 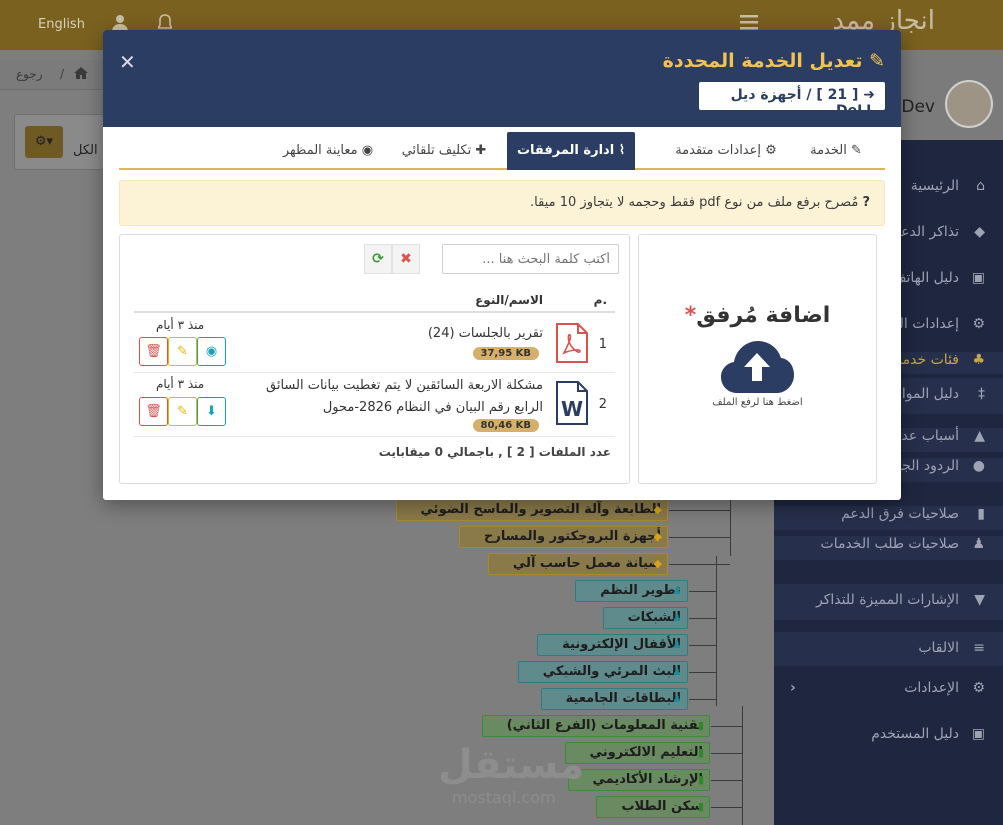 I want to click on refresh-icon: ⟳, so click(x=378, y=259).